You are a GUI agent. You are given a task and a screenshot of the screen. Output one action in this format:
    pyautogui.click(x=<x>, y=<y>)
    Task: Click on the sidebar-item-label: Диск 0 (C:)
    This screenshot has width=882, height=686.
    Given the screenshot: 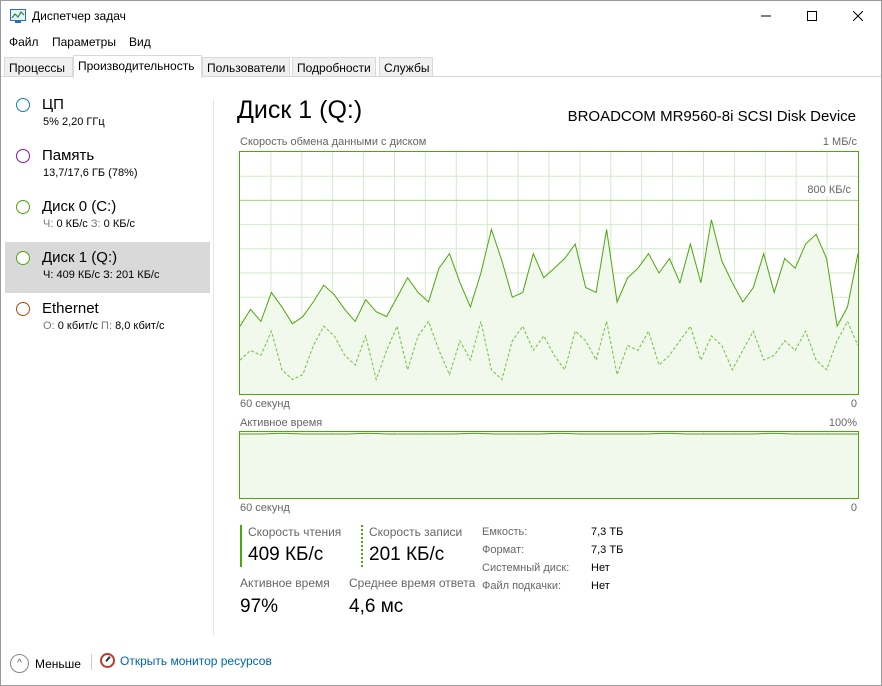 What is the action you would take?
    pyautogui.click(x=79, y=206)
    